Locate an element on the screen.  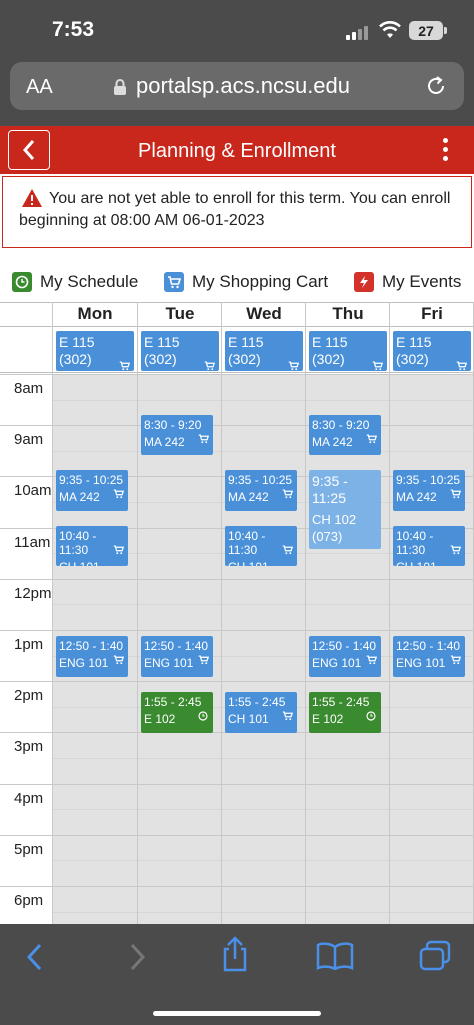
aa-label: AA is located at coordinates (39, 87).